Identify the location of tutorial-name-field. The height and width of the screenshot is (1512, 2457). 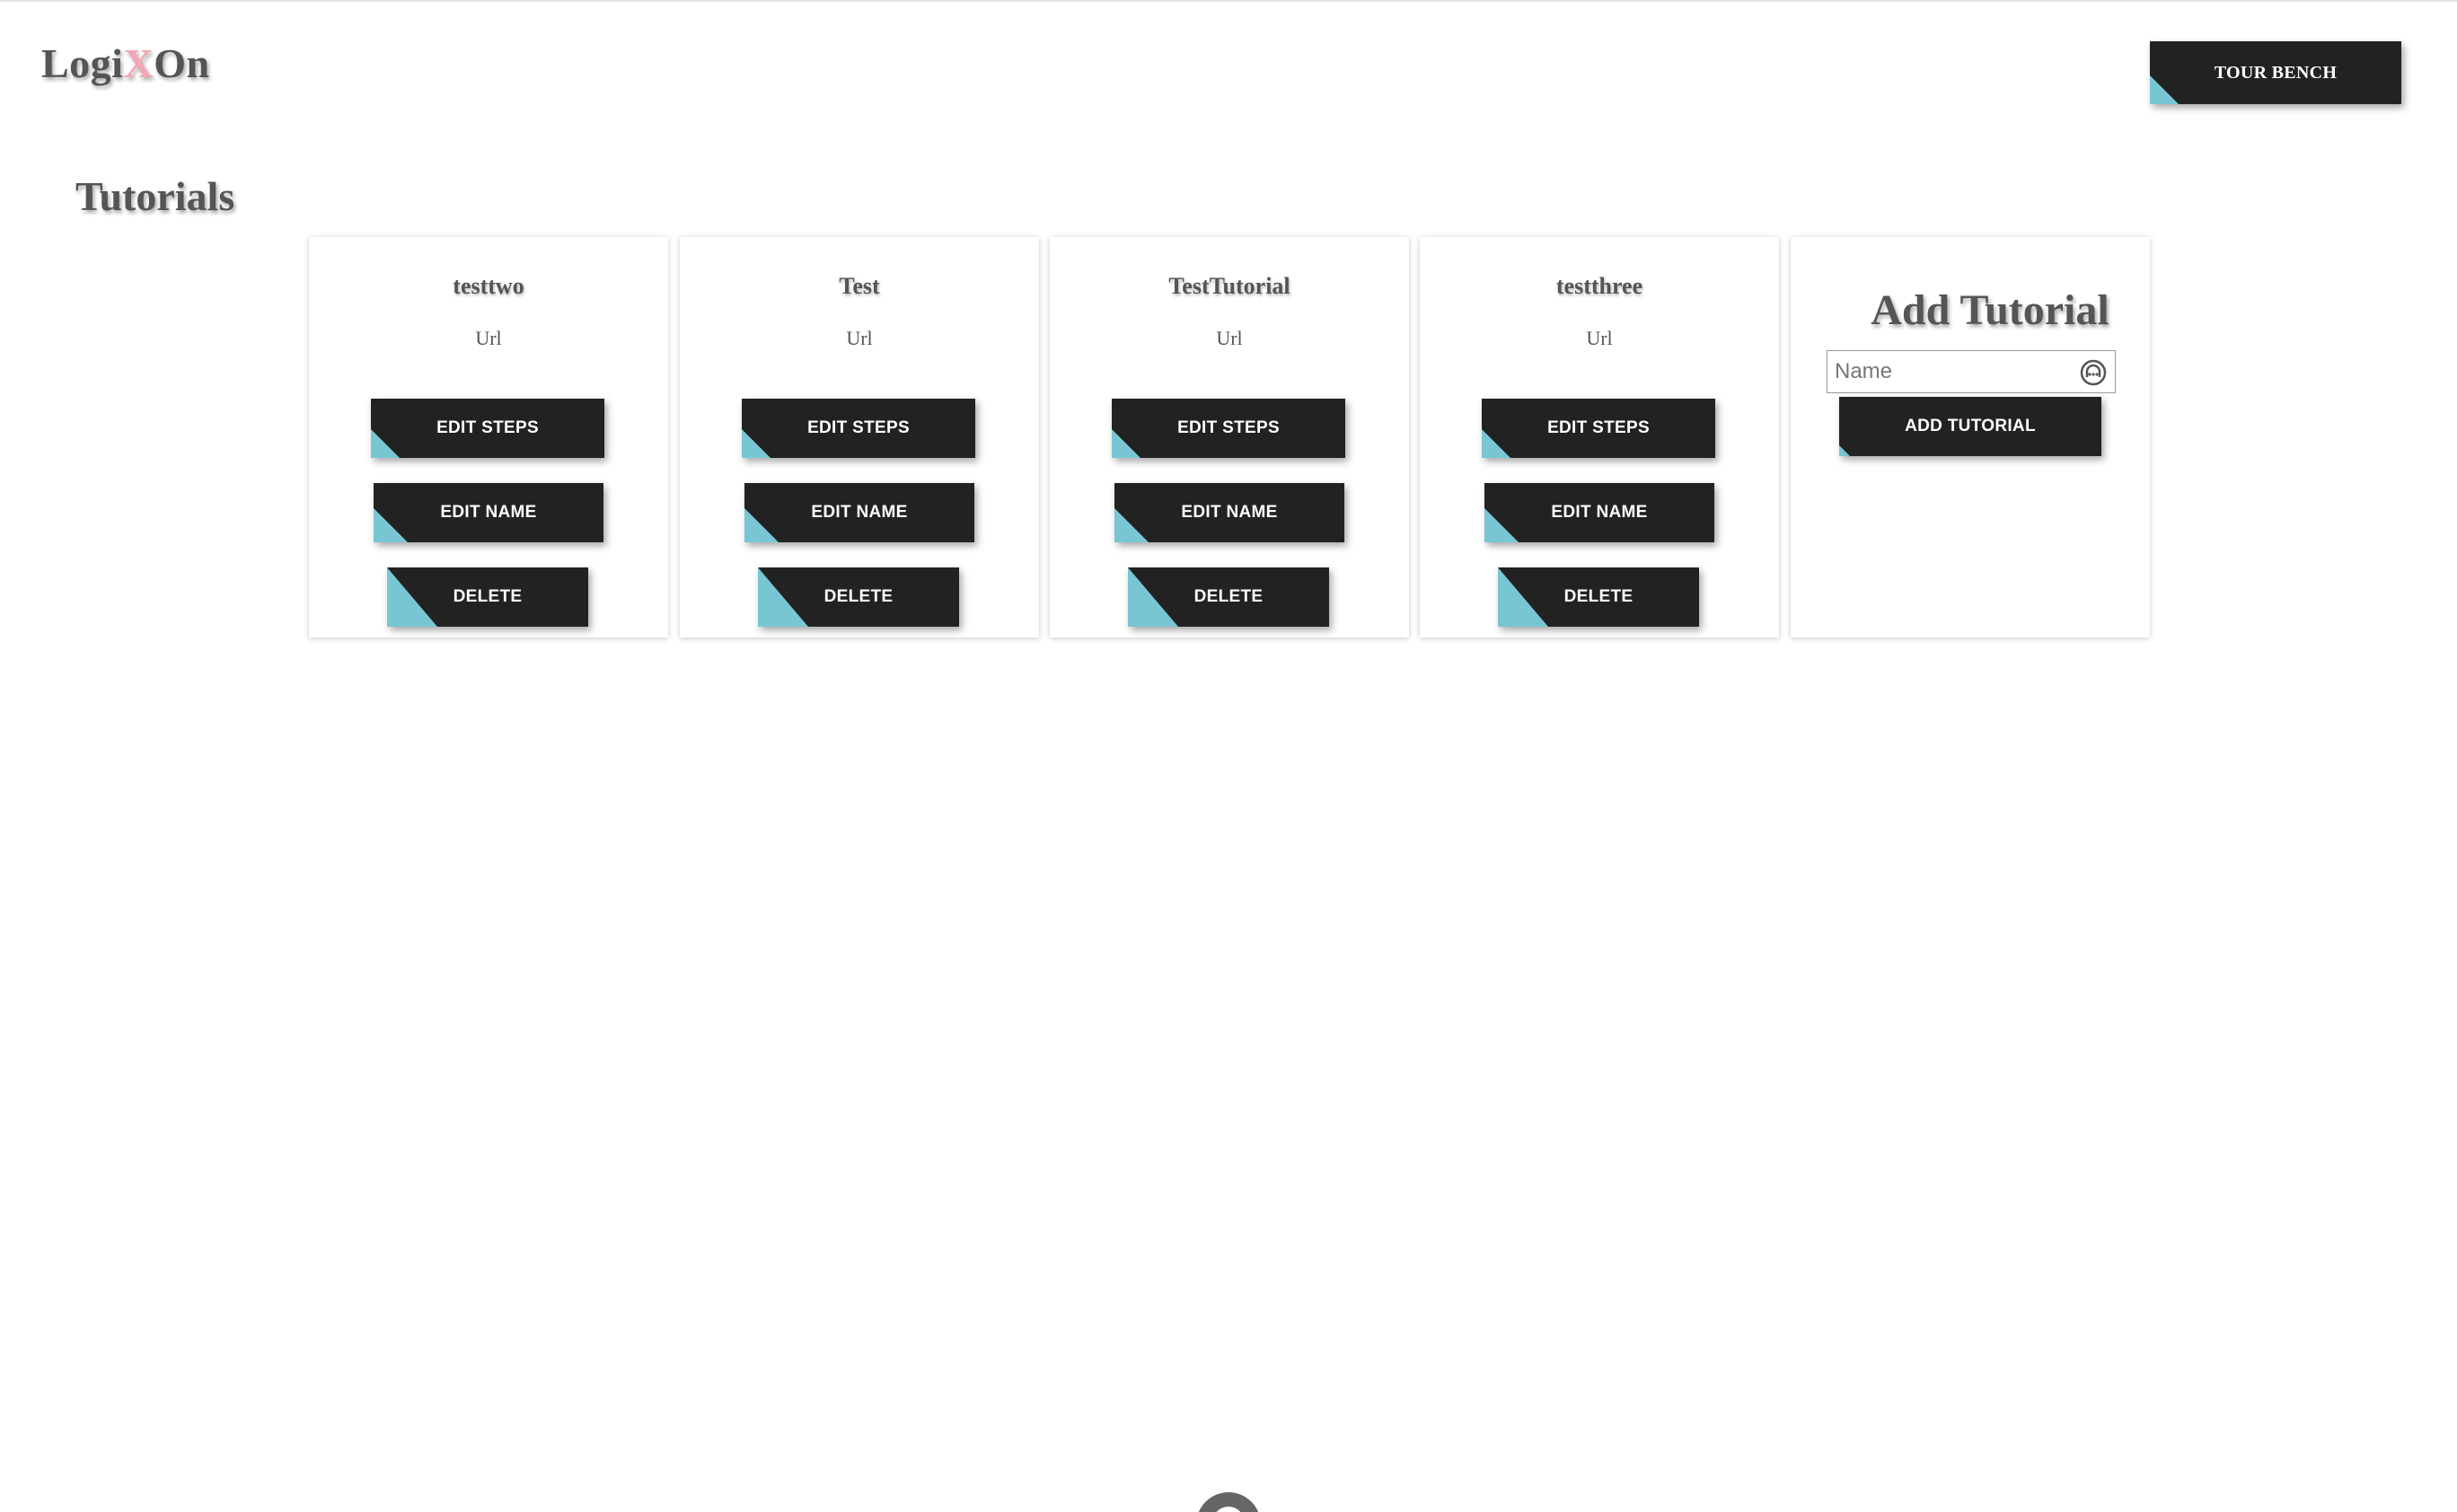
(1971, 371).